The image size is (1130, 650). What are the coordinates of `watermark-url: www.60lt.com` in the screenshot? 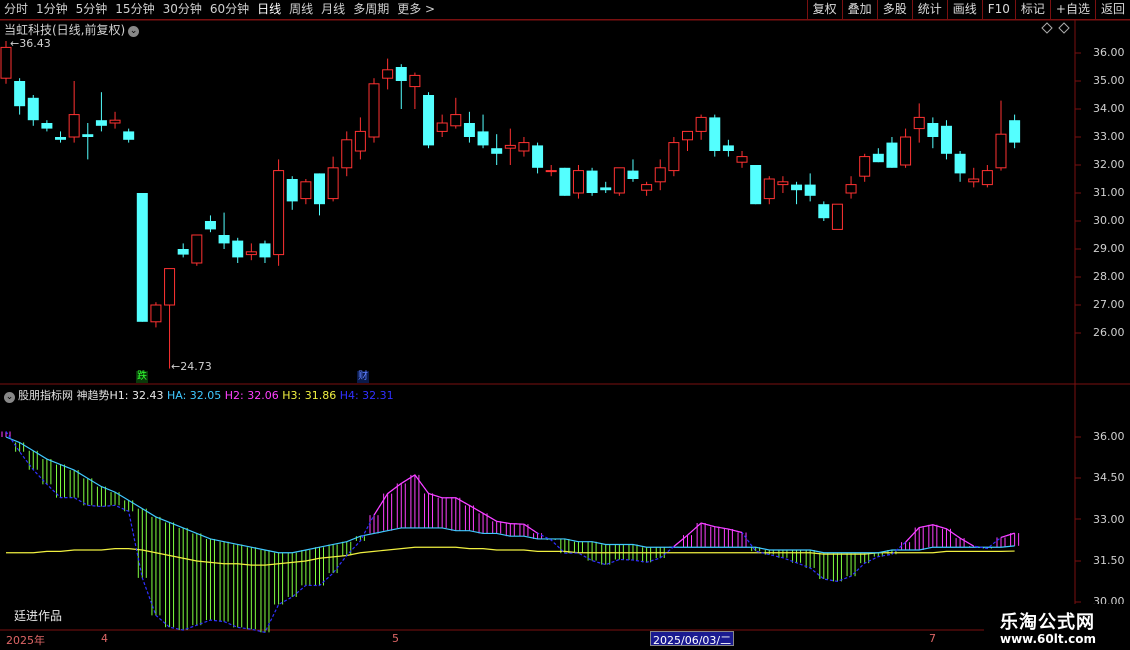 It's located at (1048, 639).